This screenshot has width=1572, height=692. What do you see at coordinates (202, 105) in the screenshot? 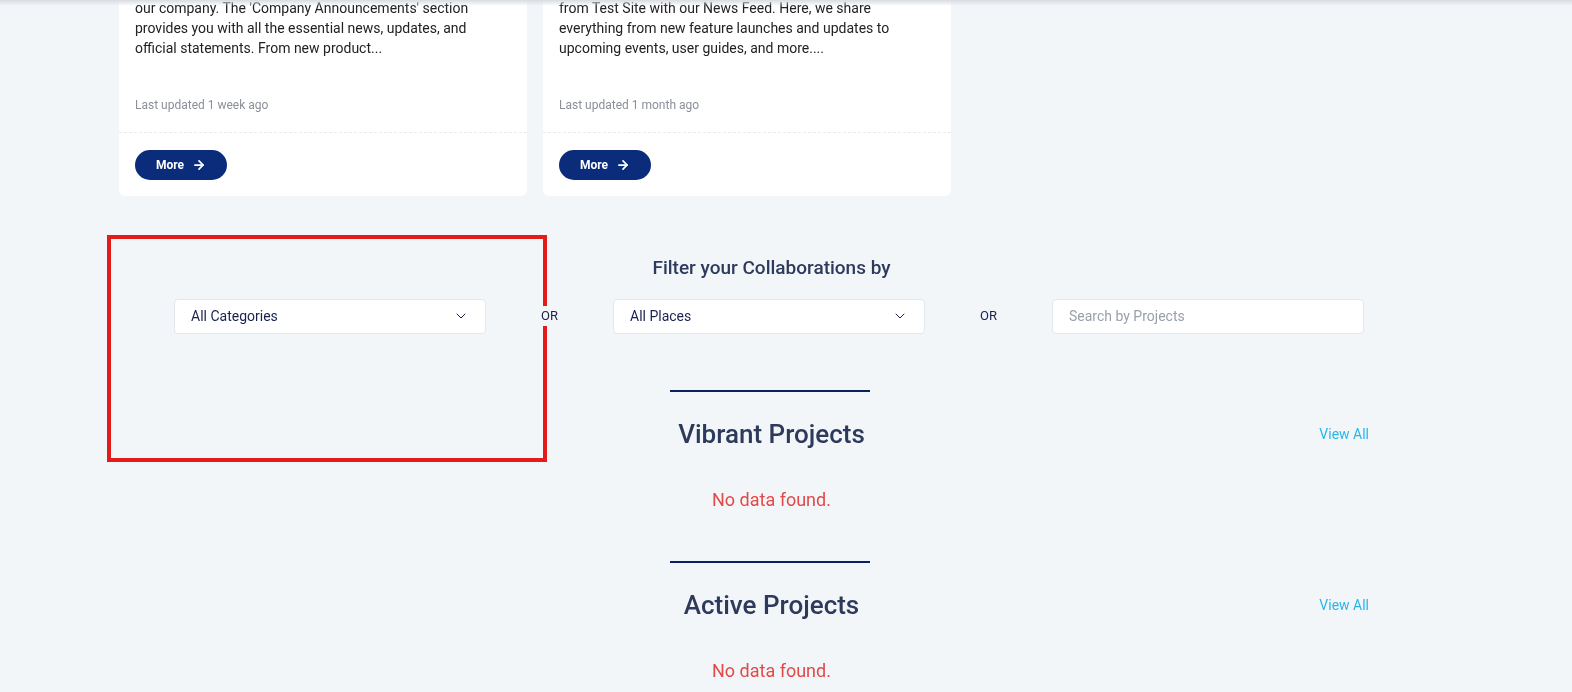
I see `last-updated-text: Last updated 1 week ago` at bounding box center [202, 105].